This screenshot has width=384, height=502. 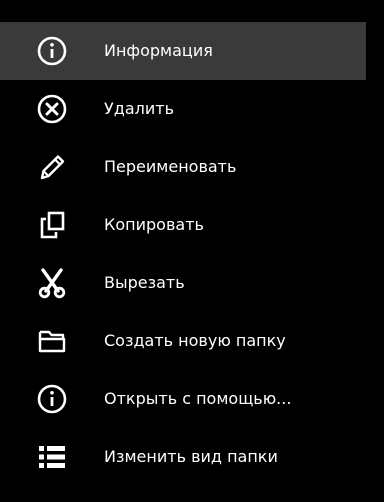 I want to click on menu-item-info: Информация, so click(x=183, y=51).